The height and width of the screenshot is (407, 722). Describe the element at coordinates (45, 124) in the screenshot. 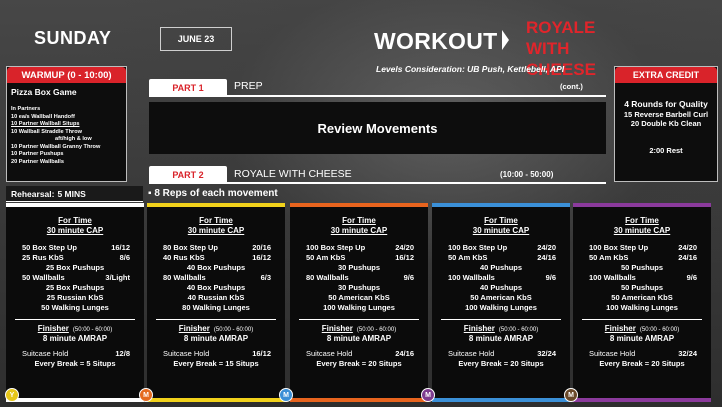

I see `warmup-line: 10 Partner Wallball Situps` at that location.